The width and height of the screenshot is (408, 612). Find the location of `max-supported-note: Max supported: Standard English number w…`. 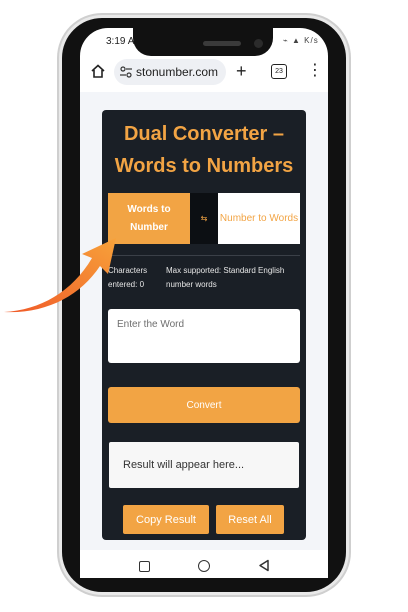

max-supported-note: Max supported: Standard English number w… is located at coordinates (225, 277).